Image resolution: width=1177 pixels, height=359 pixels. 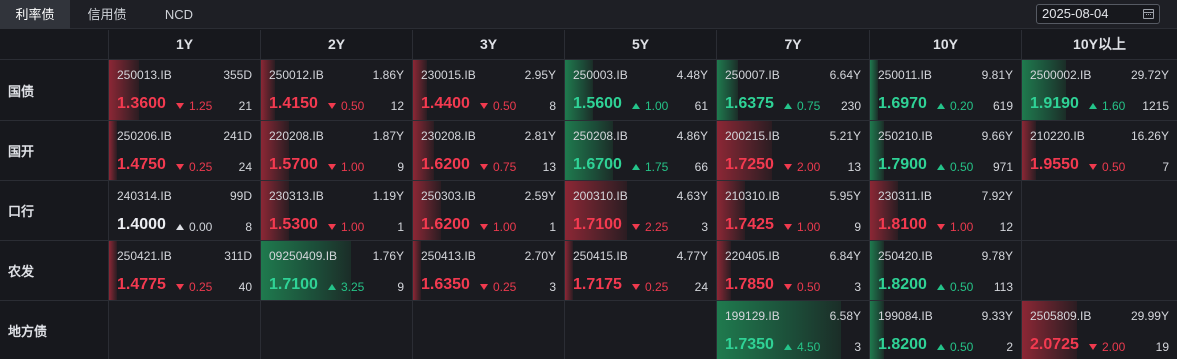 What do you see at coordinates (293, 103) in the screenshot?
I see `bond-yield: 1.4150` at bounding box center [293, 103].